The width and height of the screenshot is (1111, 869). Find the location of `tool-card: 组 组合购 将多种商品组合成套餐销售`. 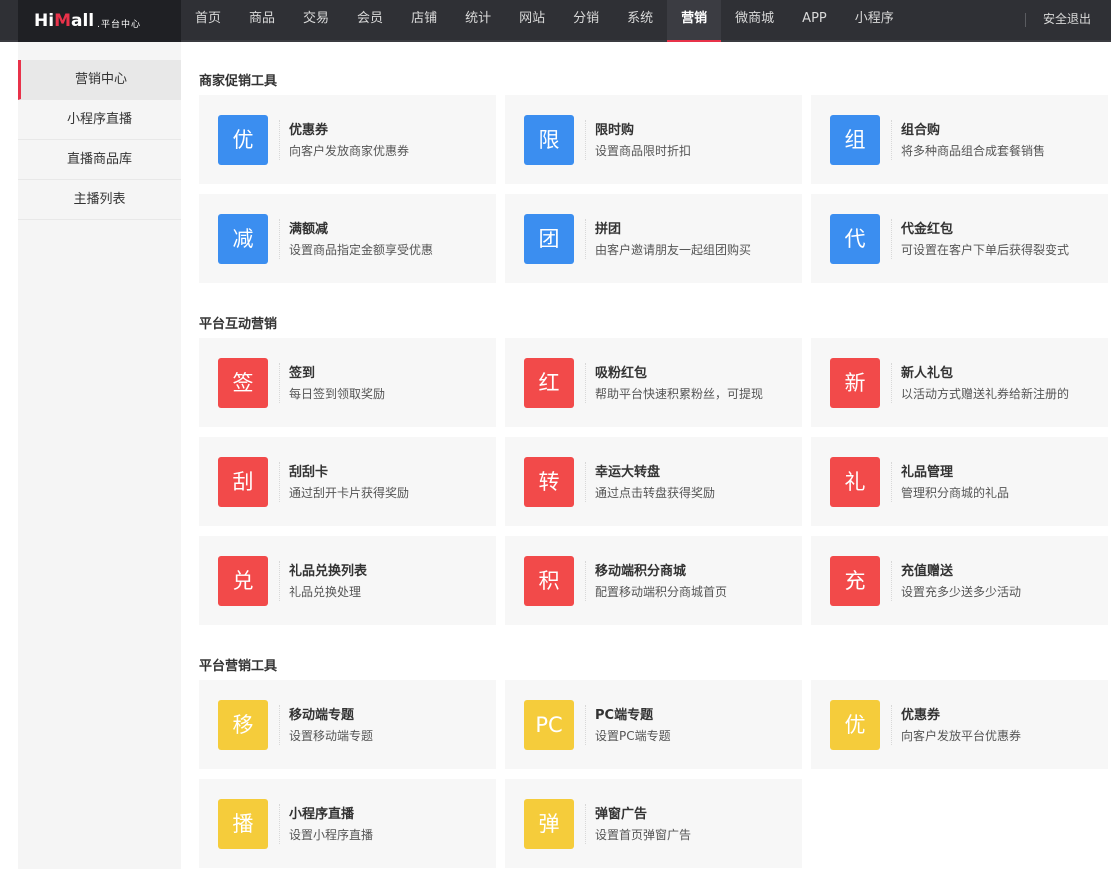

tool-card: 组 组合购 将多种商品组合成套餐销售 is located at coordinates (959, 139).